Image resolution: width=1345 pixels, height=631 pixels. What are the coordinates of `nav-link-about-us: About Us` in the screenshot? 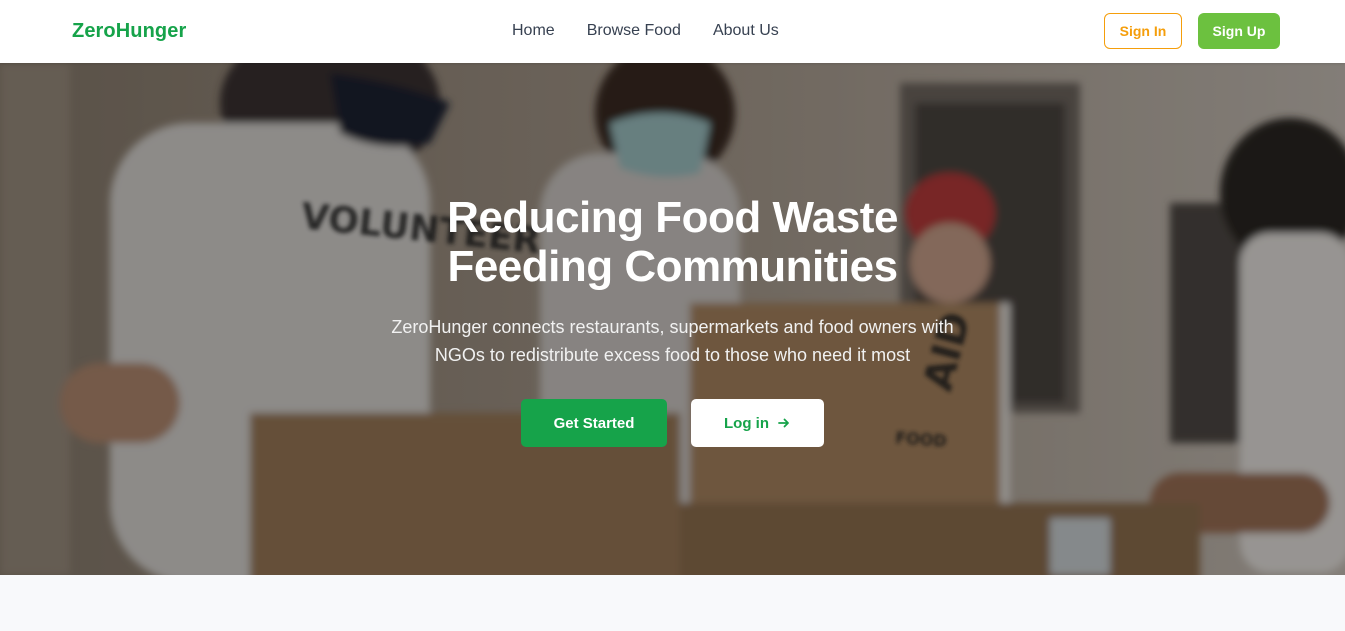 It's located at (746, 31).